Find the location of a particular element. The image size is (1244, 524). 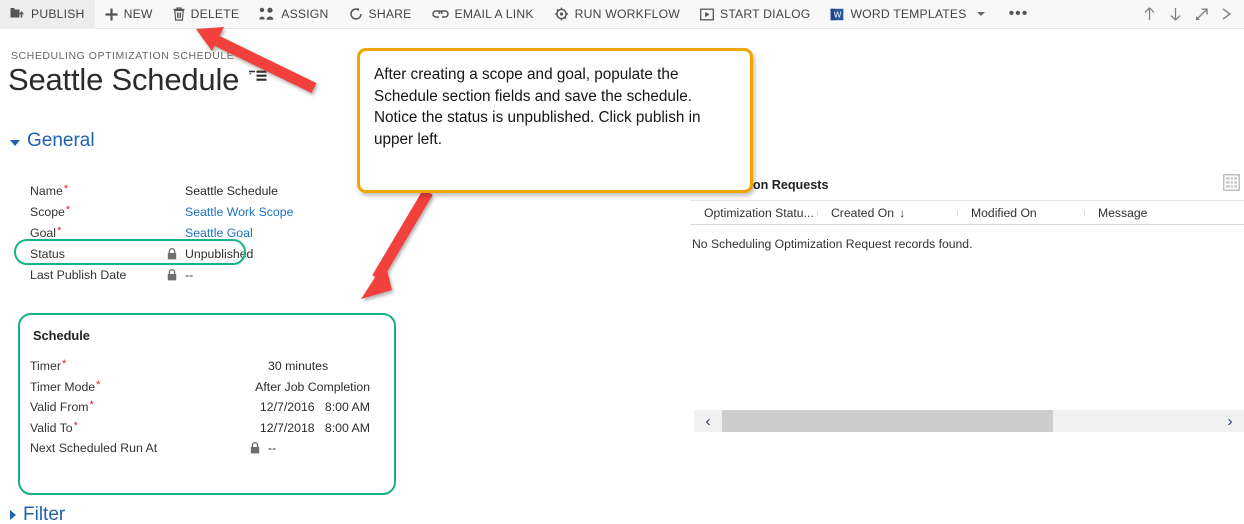

column-header-message: Message is located at coordinates (1164, 213).